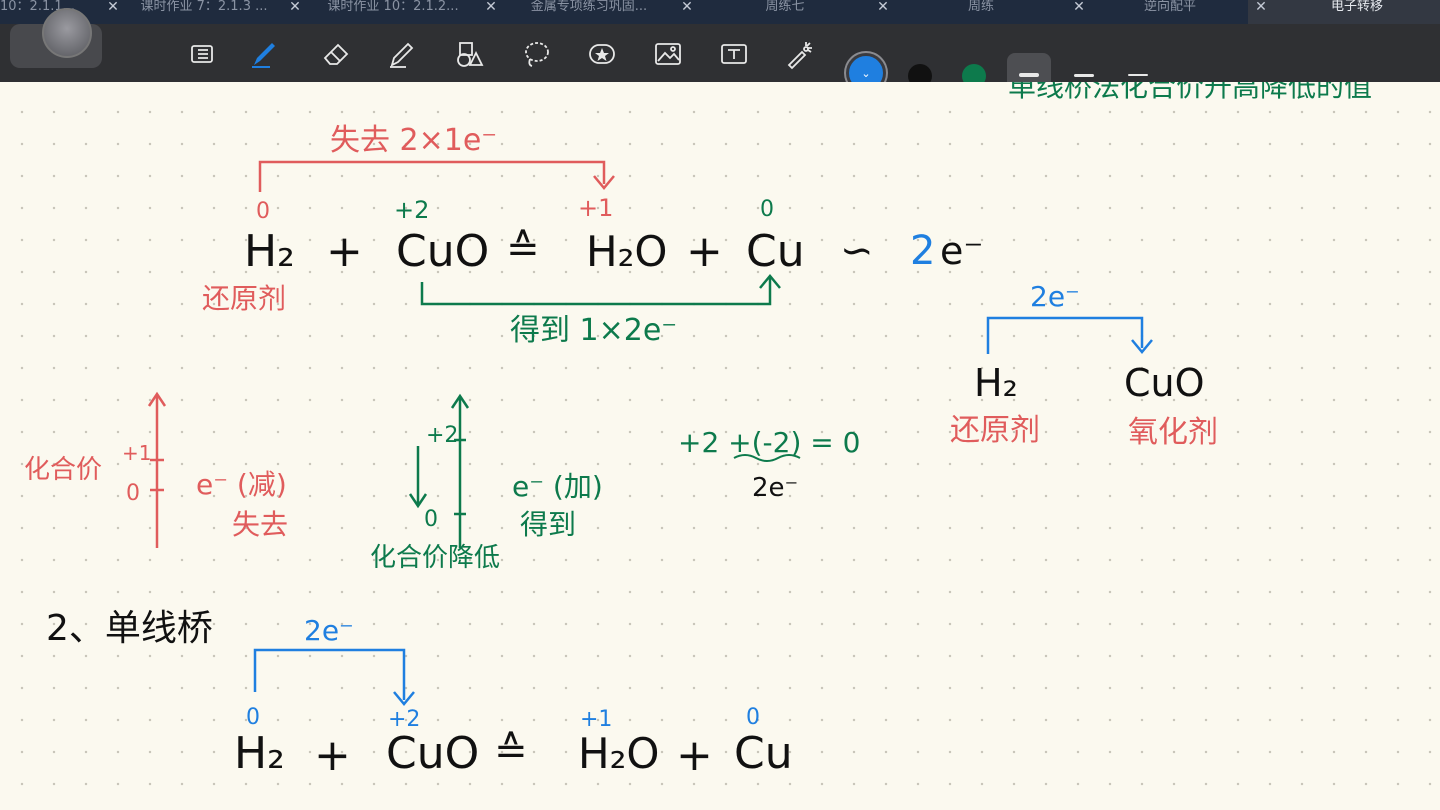  Describe the element at coordinates (1190, 92) in the screenshot. I see `top-right-note: 单线桥法化合价升高降低的值` at that location.